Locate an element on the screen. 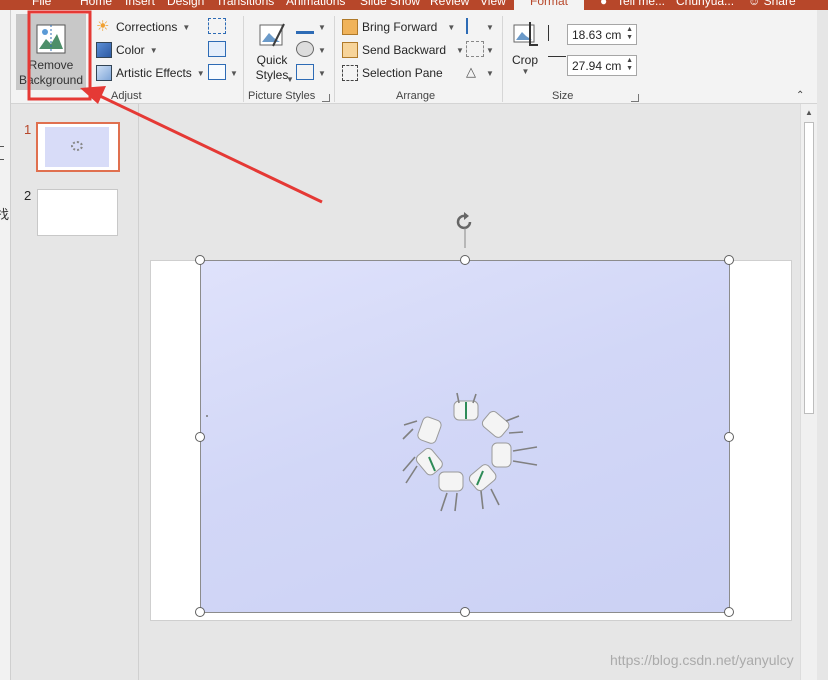  arrange-group-label: Arrange is located at coordinates (416, 96).